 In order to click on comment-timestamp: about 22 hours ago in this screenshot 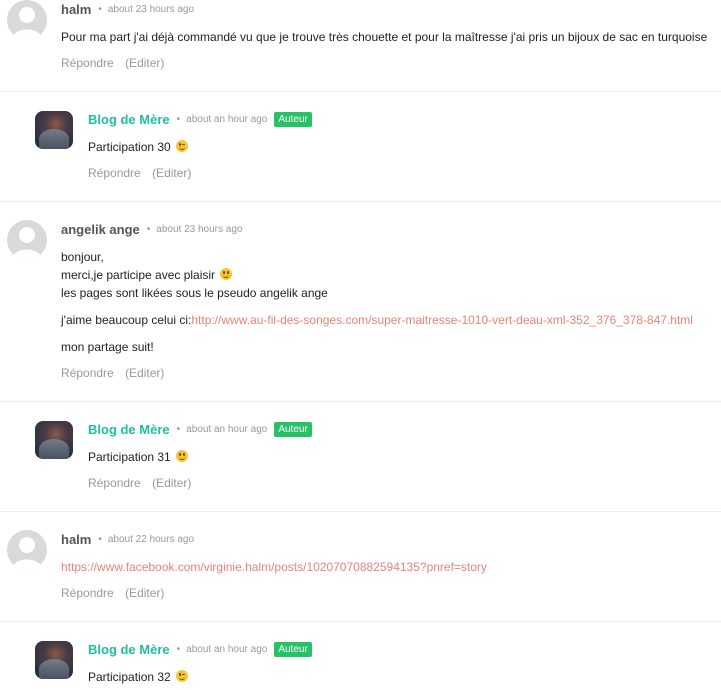, I will do `click(151, 539)`.